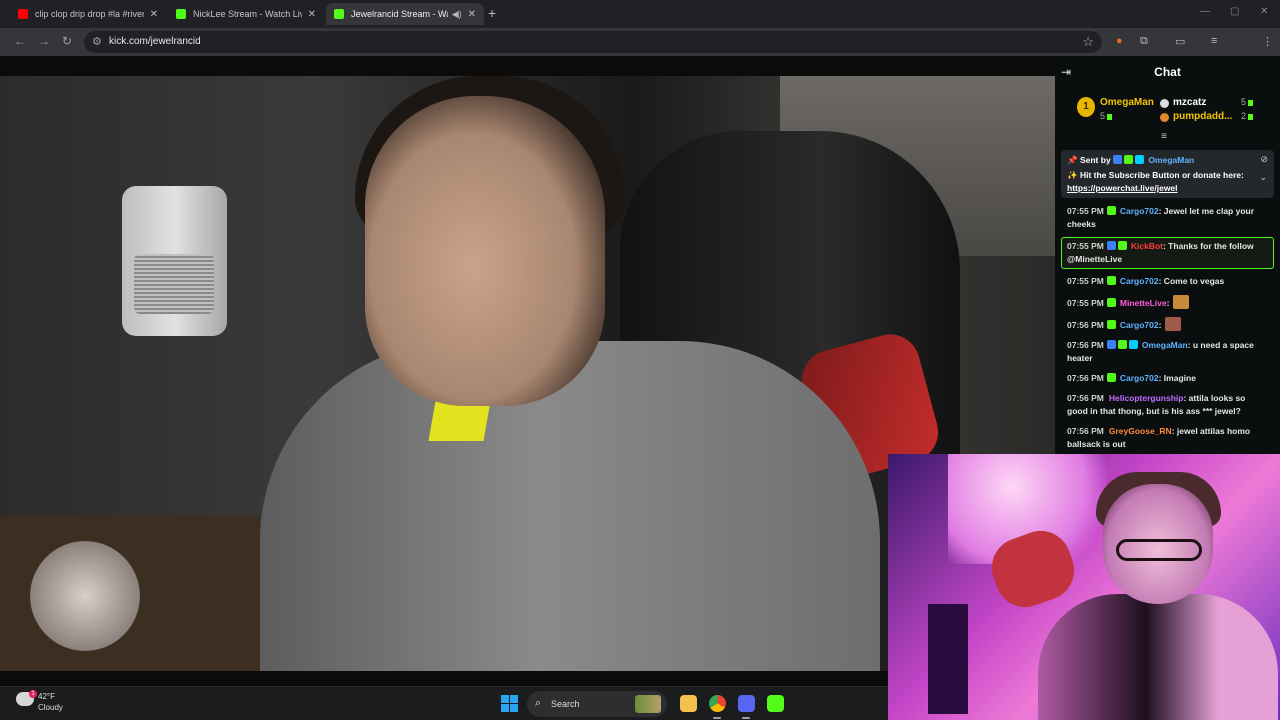 The width and height of the screenshot is (1280, 720). I want to click on pin-icon: 📌, so click(1072, 160).